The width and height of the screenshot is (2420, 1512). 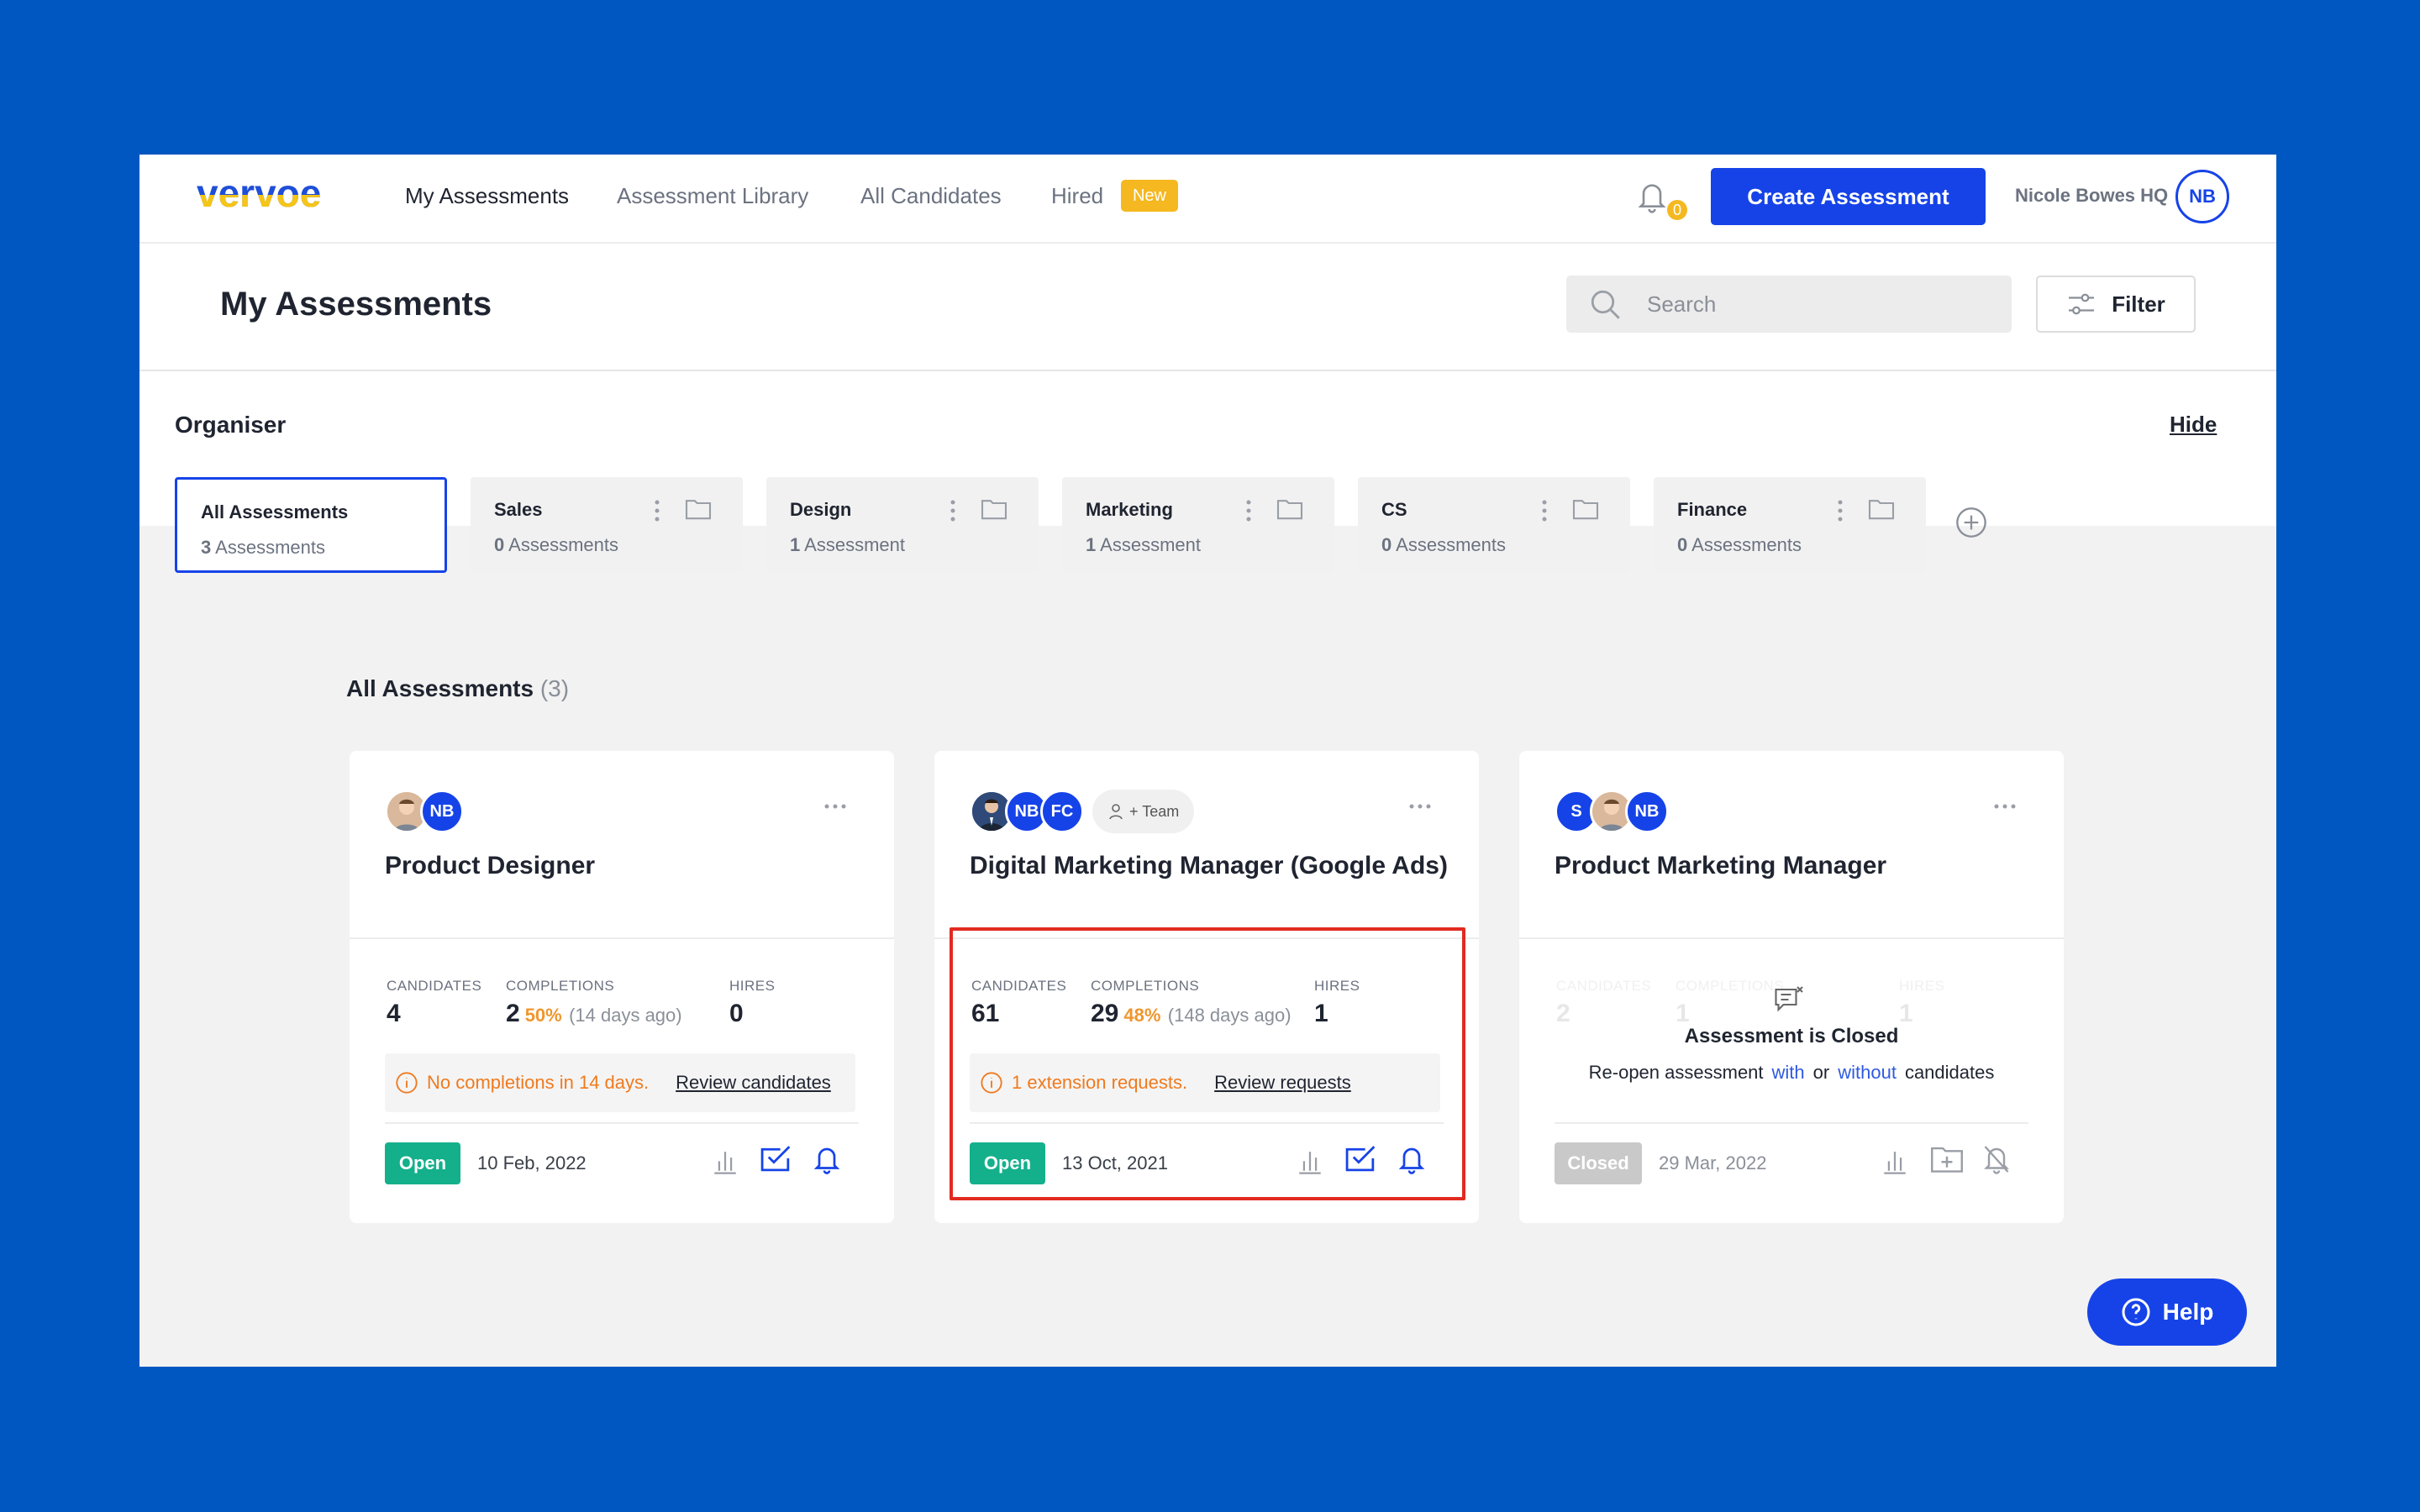 What do you see at coordinates (1720, 866) in the screenshot?
I see `card-title: Product Marketing Manager` at bounding box center [1720, 866].